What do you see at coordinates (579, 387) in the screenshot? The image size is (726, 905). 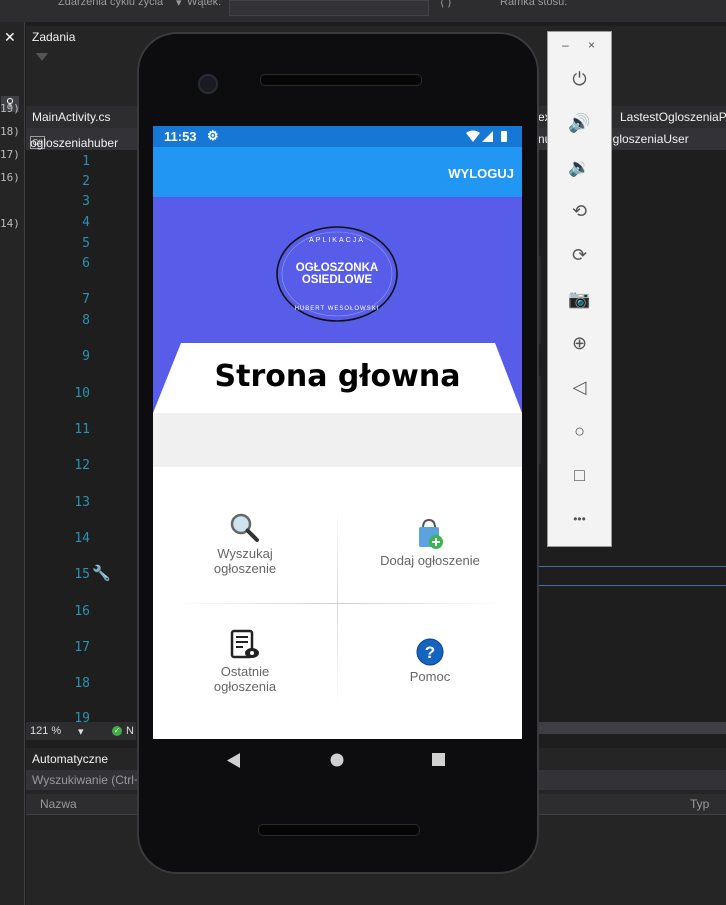 I see `back-button: ◁` at bounding box center [579, 387].